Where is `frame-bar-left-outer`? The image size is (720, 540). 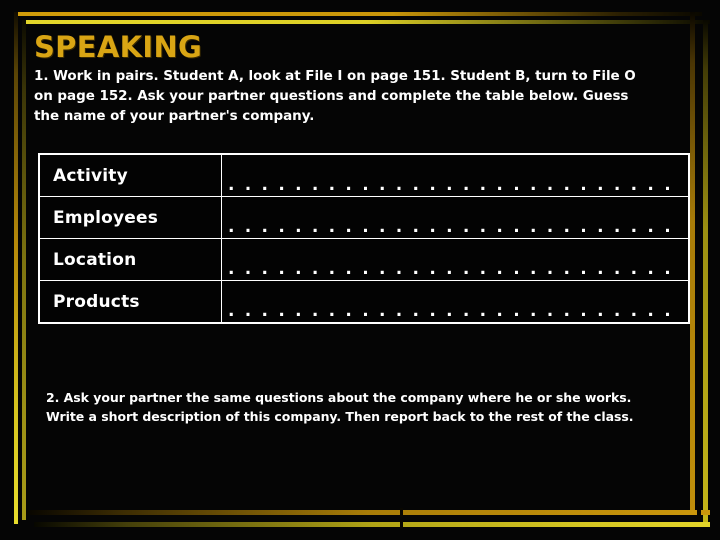 frame-bar-left-outer is located at coordinates (16, 268).